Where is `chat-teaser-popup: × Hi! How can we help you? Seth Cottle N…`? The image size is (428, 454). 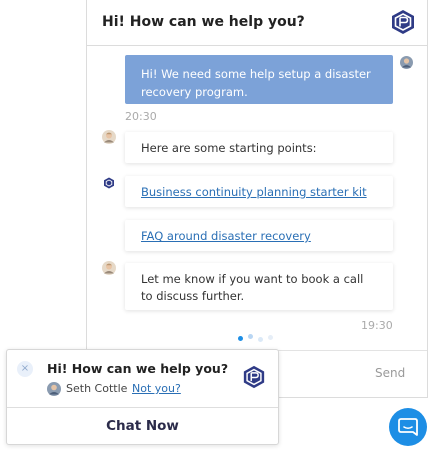 chat-teaser-popup: × Hi! How can we help you? Seth Cottle N… is located at coordinates (142, 397).